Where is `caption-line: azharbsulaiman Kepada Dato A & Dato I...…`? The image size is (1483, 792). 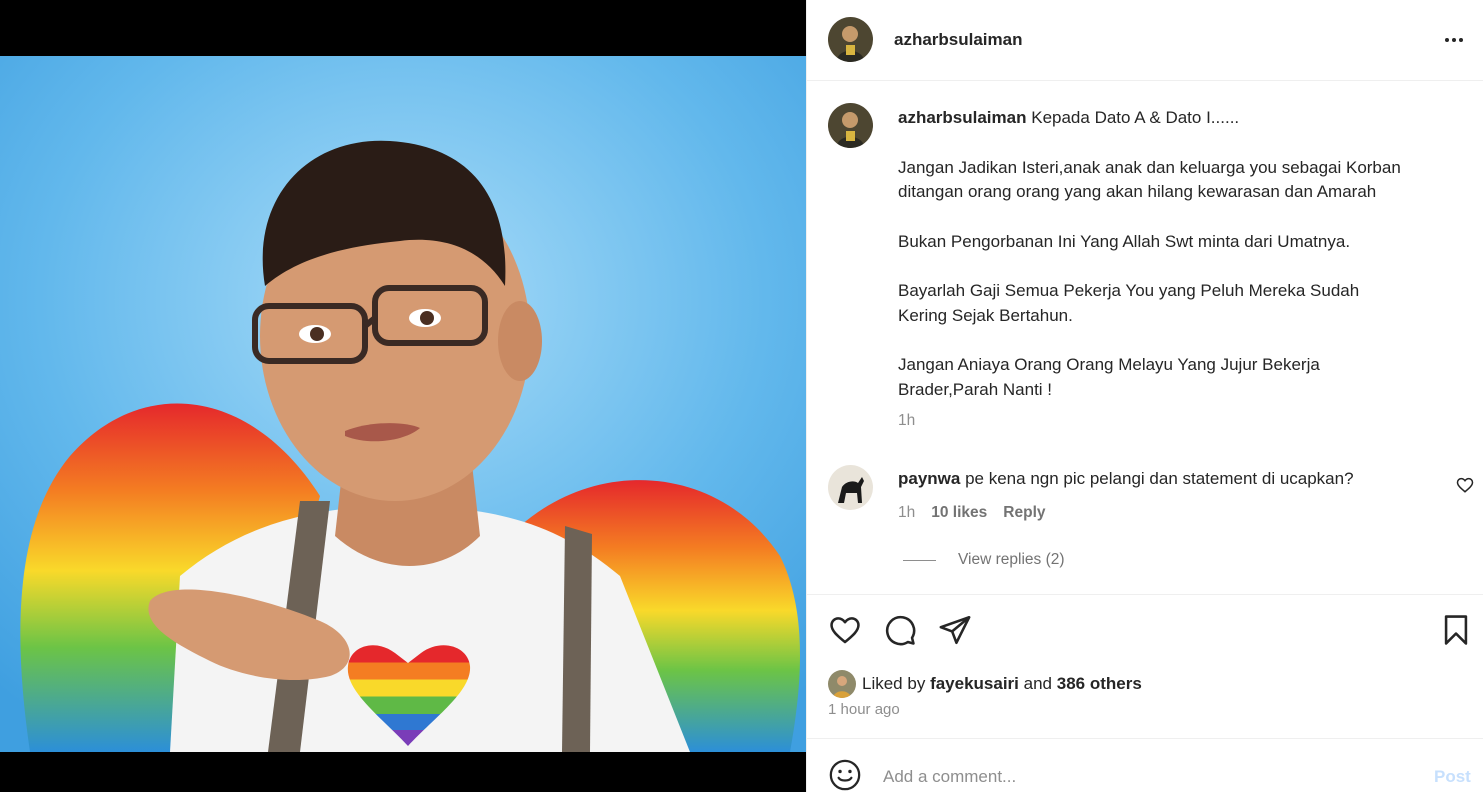
caption-line: azharbsulaiman Kepada Dato A & Dato I...… is located at coordinates (1178, 118).